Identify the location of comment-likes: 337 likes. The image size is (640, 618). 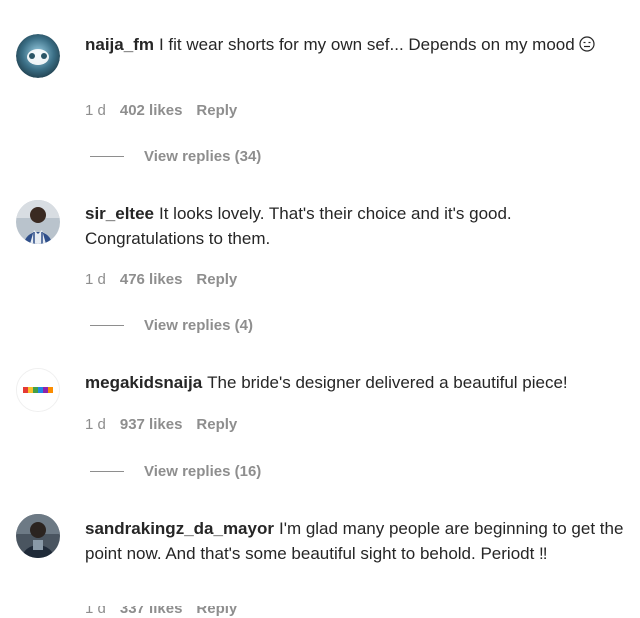
(151, 611).